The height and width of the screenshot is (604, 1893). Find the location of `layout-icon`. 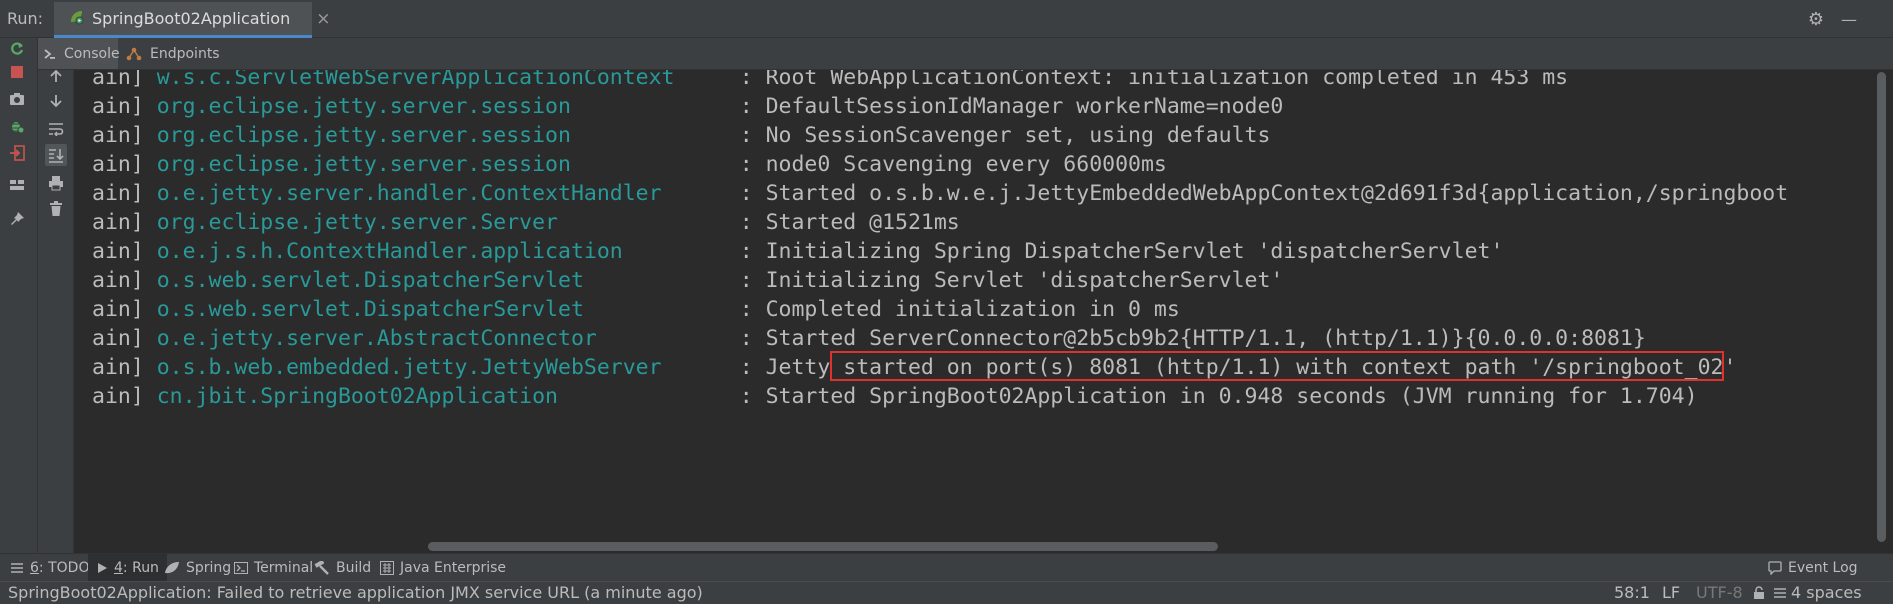

layout-icon is located at coordinates (17, 185).